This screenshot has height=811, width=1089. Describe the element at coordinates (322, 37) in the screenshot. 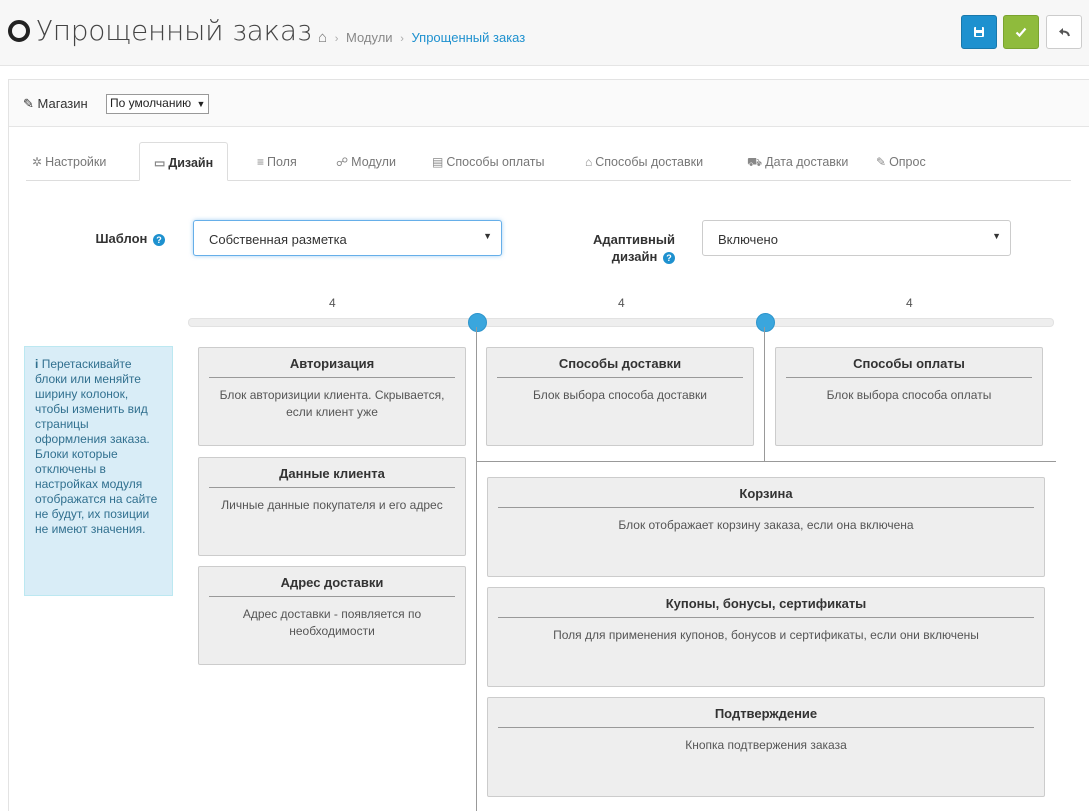

I see `home-icon: ⌂` at that location.